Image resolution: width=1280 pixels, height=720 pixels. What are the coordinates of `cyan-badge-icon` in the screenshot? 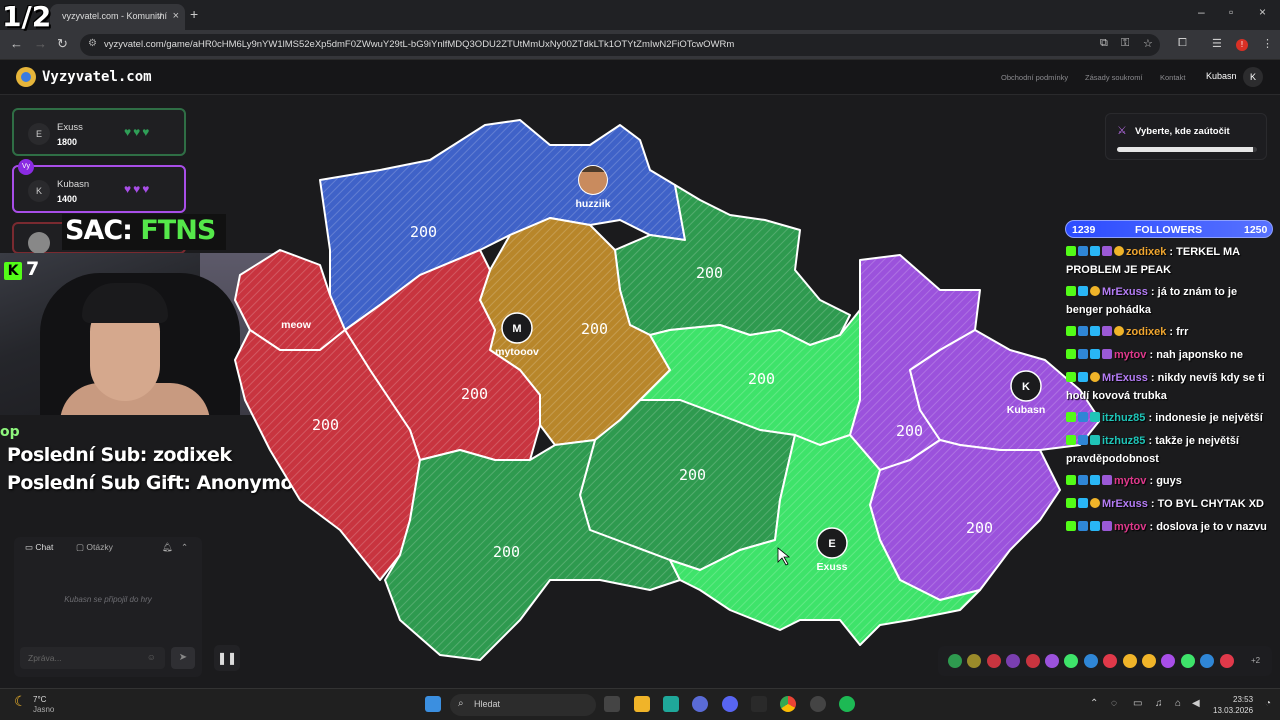 It's located at (1095, 526).